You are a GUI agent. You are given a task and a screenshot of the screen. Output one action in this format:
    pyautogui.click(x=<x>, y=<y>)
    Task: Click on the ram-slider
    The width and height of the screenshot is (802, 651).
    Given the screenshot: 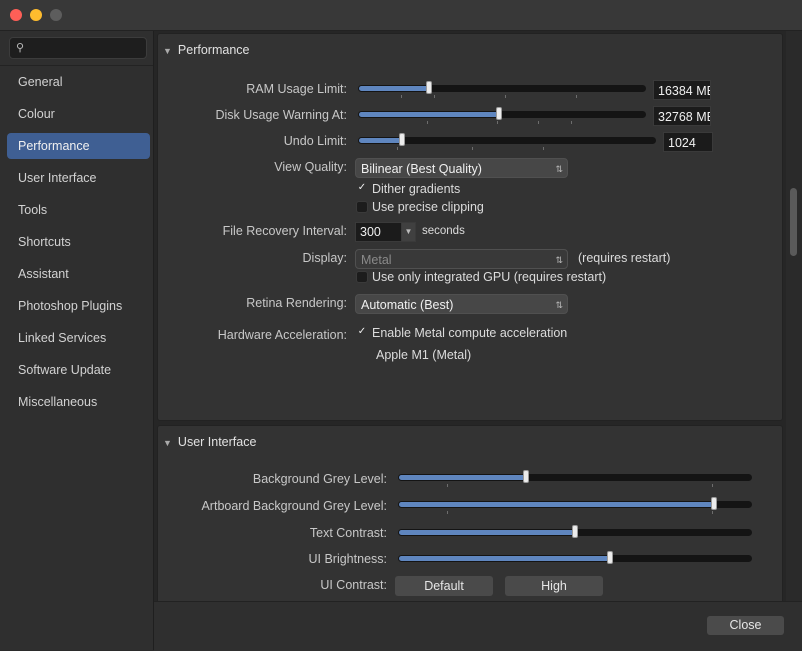 What is the action you would take?
    pyautogui.click(x=502, y=87)
    